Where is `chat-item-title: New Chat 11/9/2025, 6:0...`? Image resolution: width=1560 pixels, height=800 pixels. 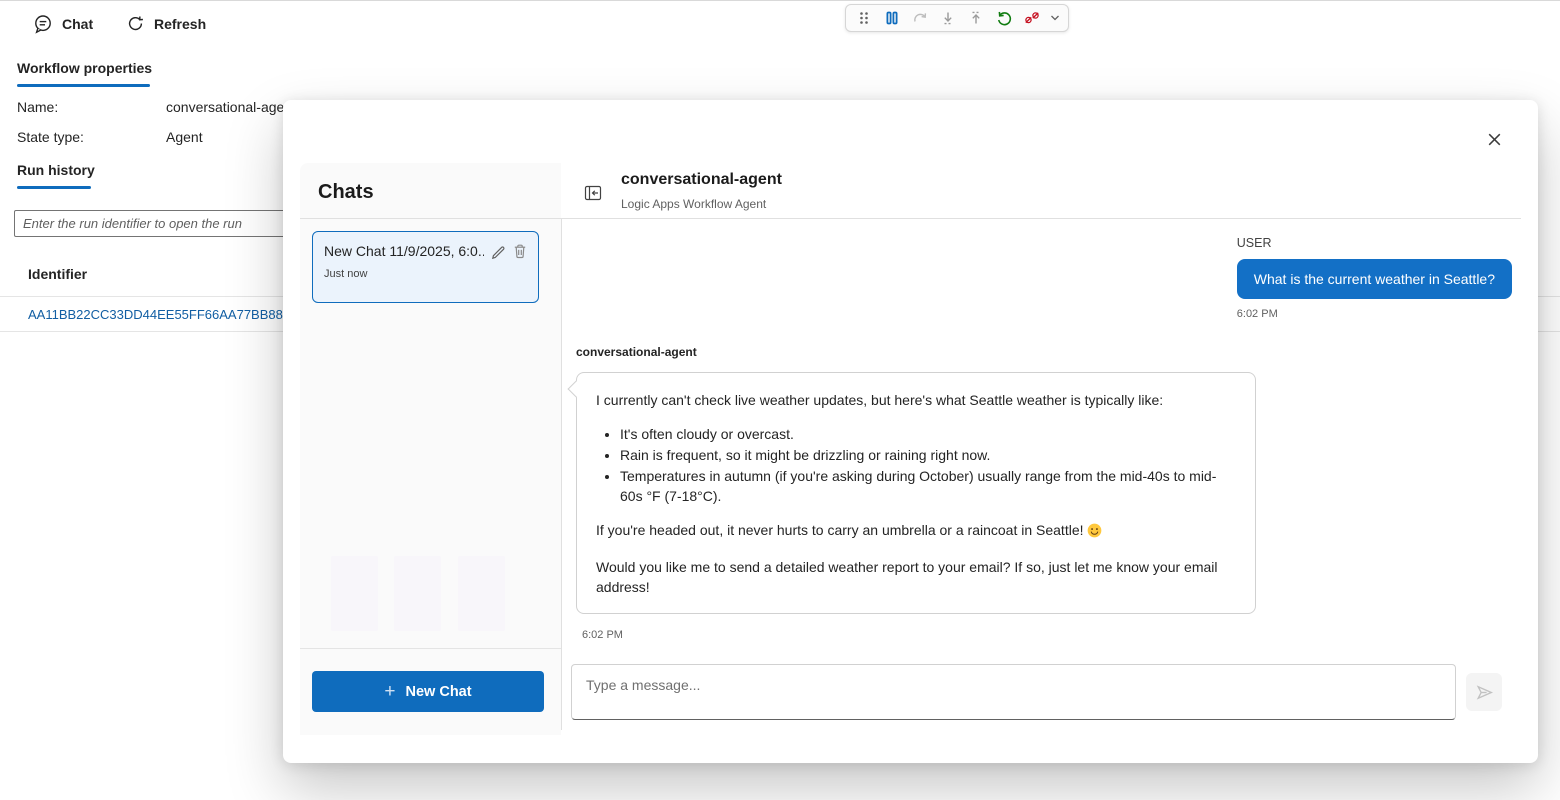 chat-item-title: New Chat 11/9/2025, 6:0... is located at coordinates (404, 251).